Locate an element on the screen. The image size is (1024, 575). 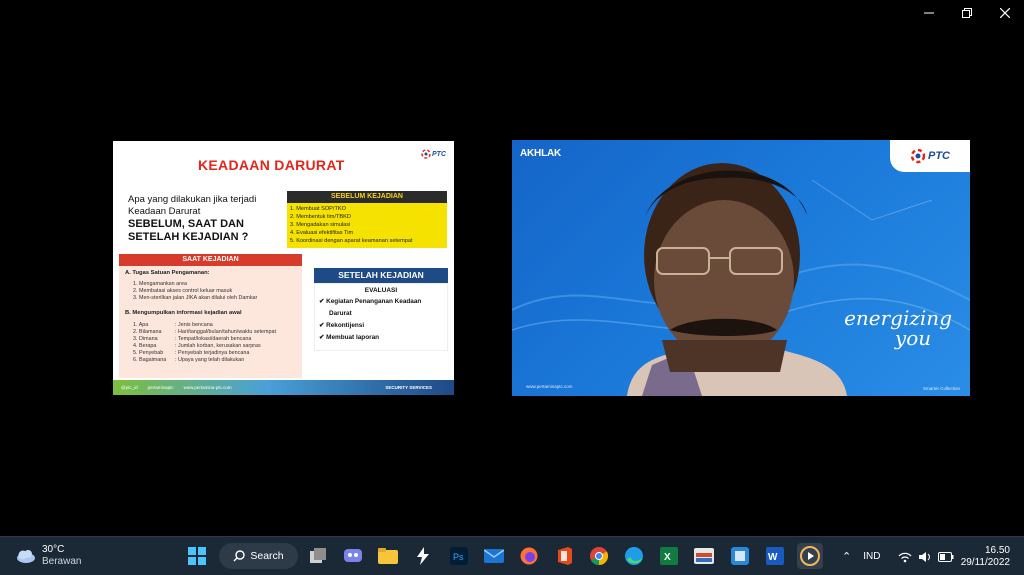
info-row: 5. Penyebab : Penyebab terjadinya bencana is located at coordinates (210, 353).